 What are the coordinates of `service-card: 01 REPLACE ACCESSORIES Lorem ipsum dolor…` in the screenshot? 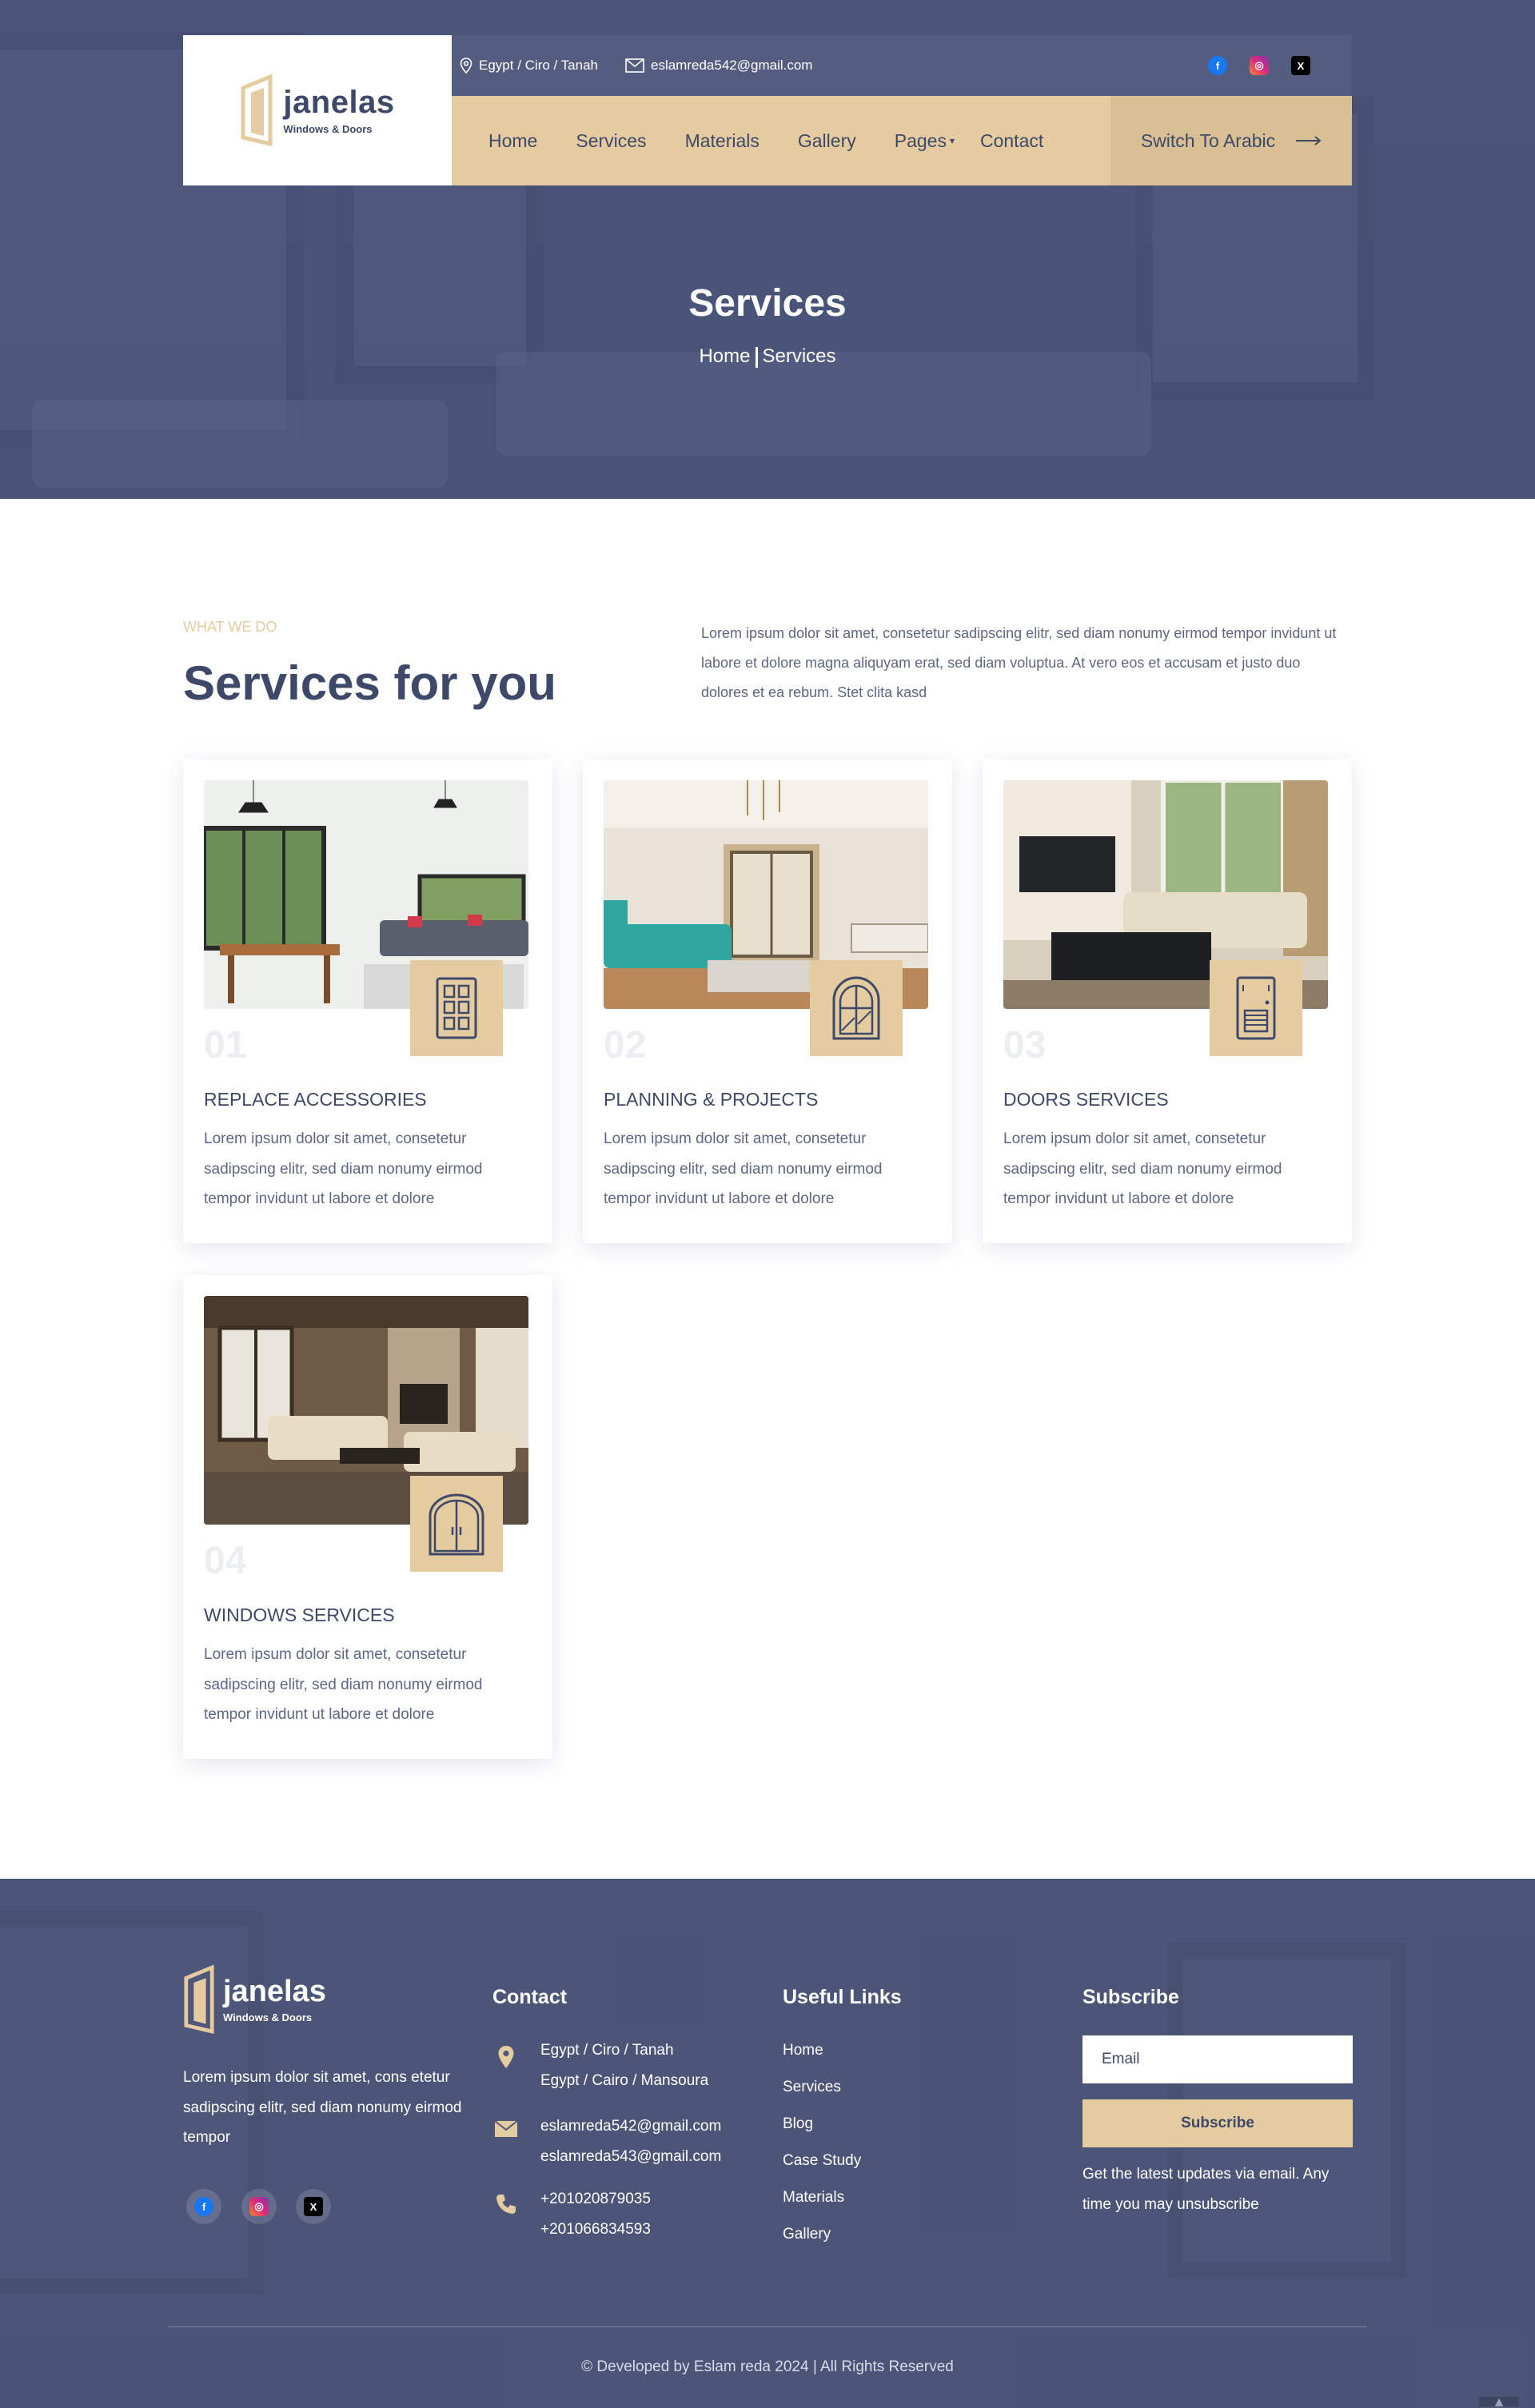 It's located at (367, 1001).